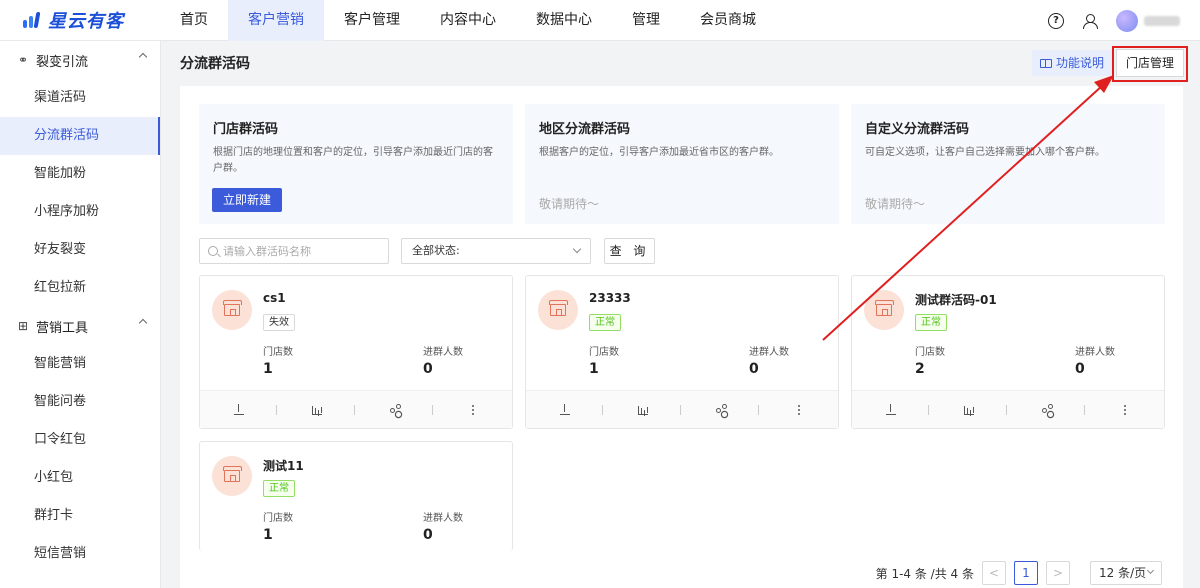 This screenshot has width=1200, height=588. I want to click on sidebar-item-sms-marketing: 短信营销, so click(80, 554).